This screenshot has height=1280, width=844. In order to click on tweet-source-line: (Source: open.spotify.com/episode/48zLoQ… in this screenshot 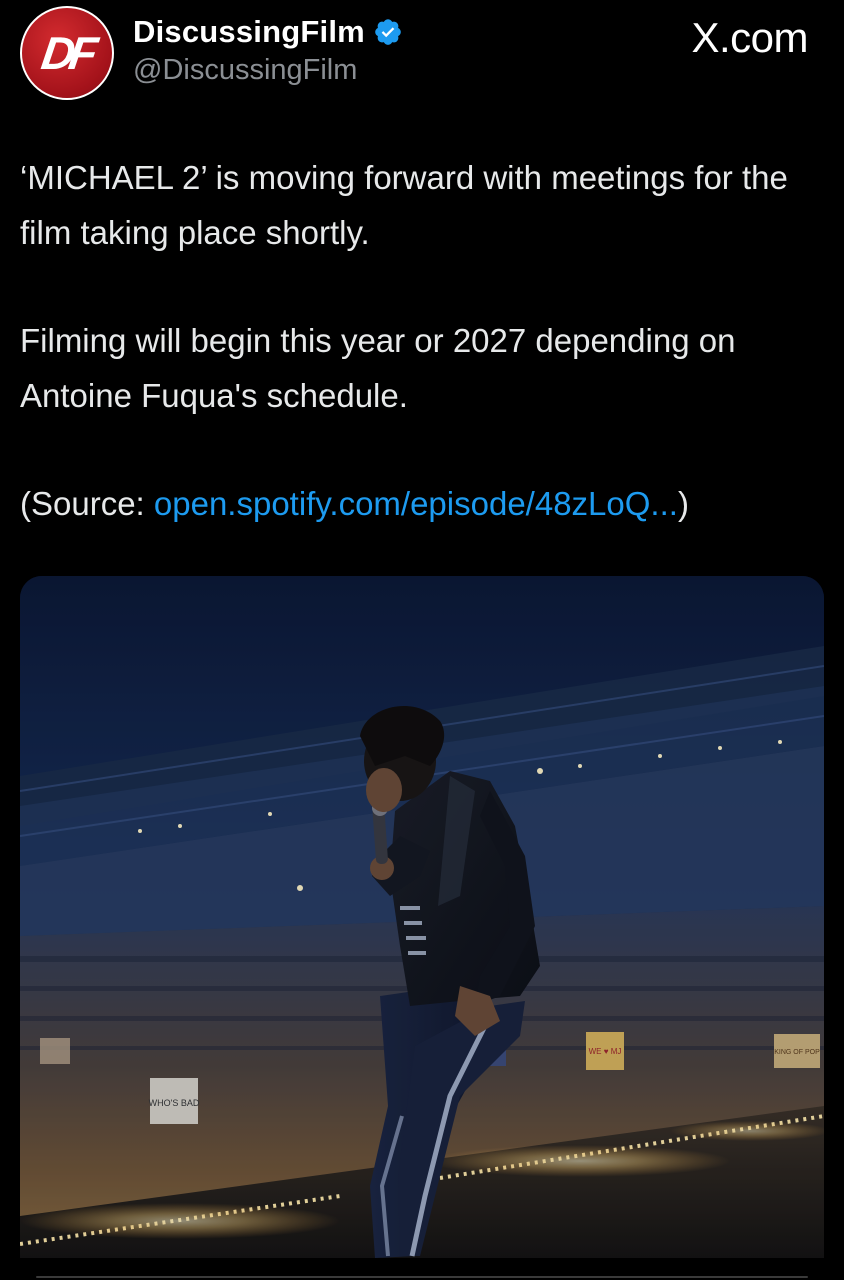, I will do `click(425, 503)`.